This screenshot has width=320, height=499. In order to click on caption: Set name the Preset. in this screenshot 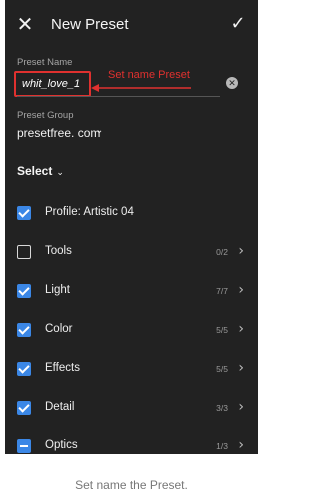, I will do `click(131, 485)`.